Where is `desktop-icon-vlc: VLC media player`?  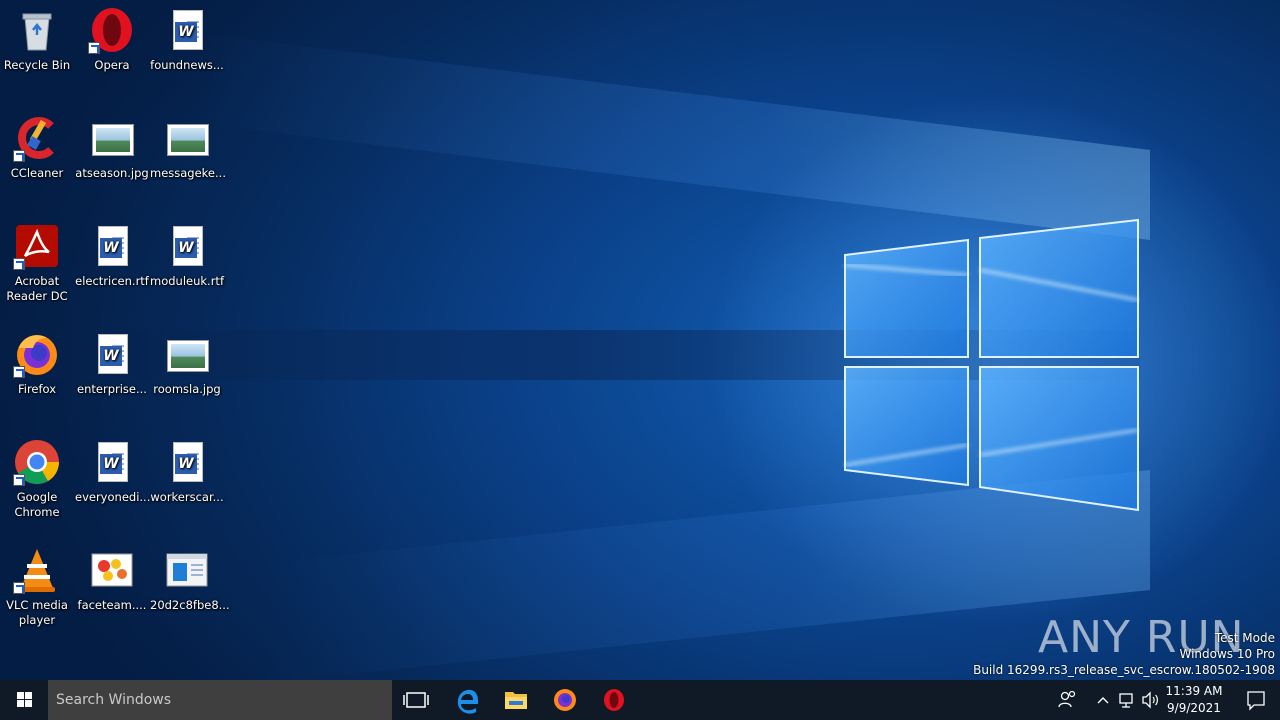 desktop-icon-vlc: VLC media player is located at coordinates (37, 587).